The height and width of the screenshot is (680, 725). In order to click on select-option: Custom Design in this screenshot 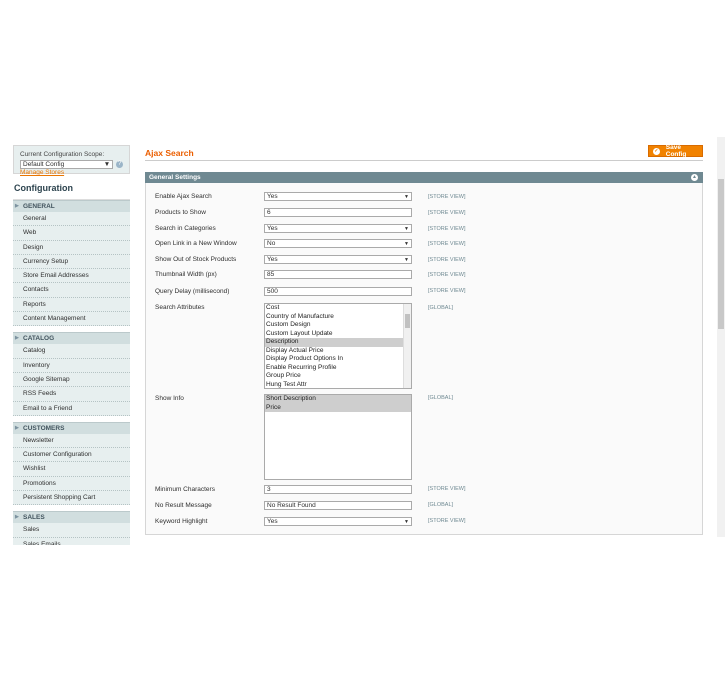, I will do `click(338, 325)`.